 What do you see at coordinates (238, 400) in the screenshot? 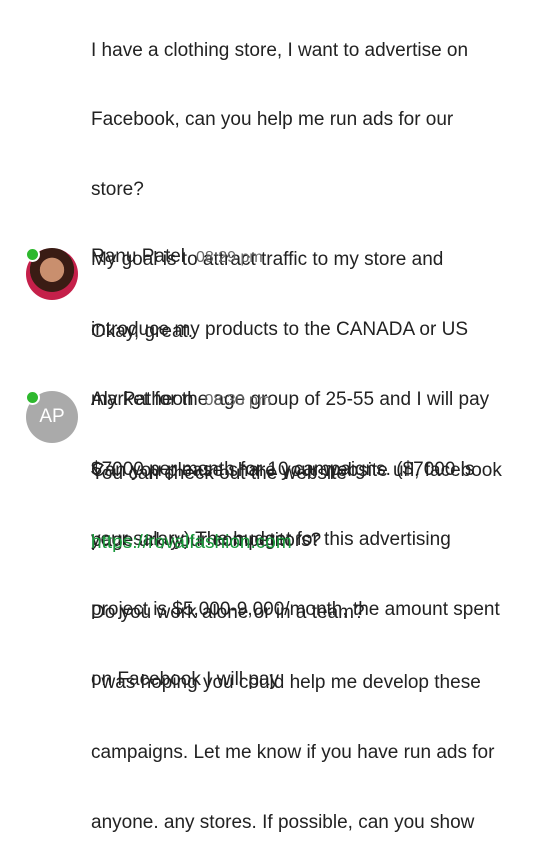
I see `message-timestamp: 08:30 pm` at bounding box center [238, 400].